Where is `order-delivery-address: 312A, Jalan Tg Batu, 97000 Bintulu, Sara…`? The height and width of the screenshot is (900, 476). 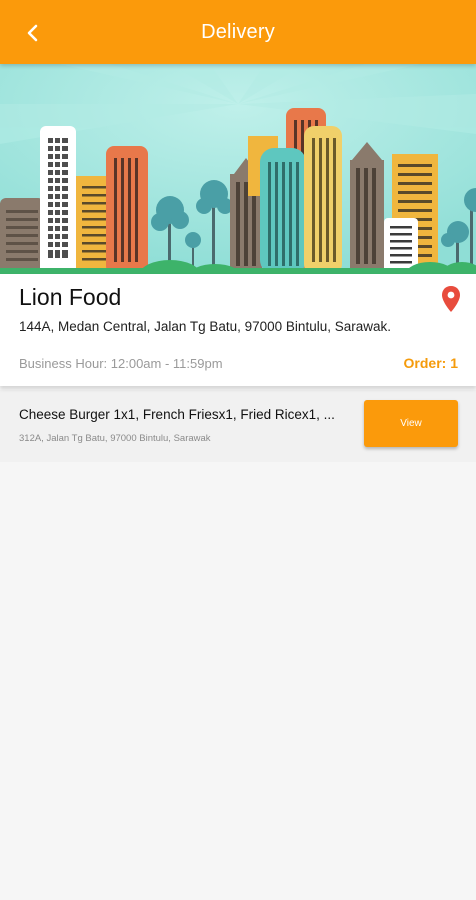
order-delivery-address: 312A, Jalan Tg Batu, 97000 Bintulu, Sara… is located at coordinates (115, 438).